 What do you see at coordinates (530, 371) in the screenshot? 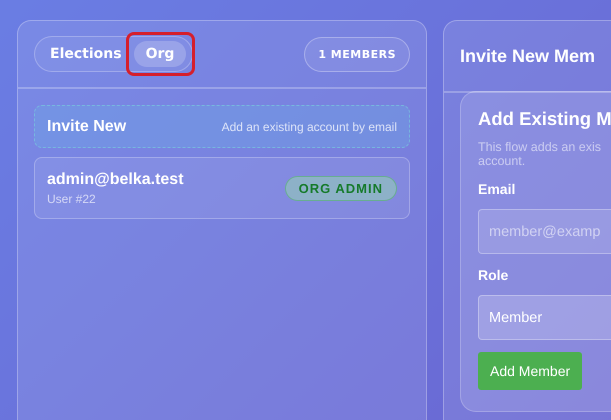
I see `add-member-button: Add Member` at bounding box center [530, 371].